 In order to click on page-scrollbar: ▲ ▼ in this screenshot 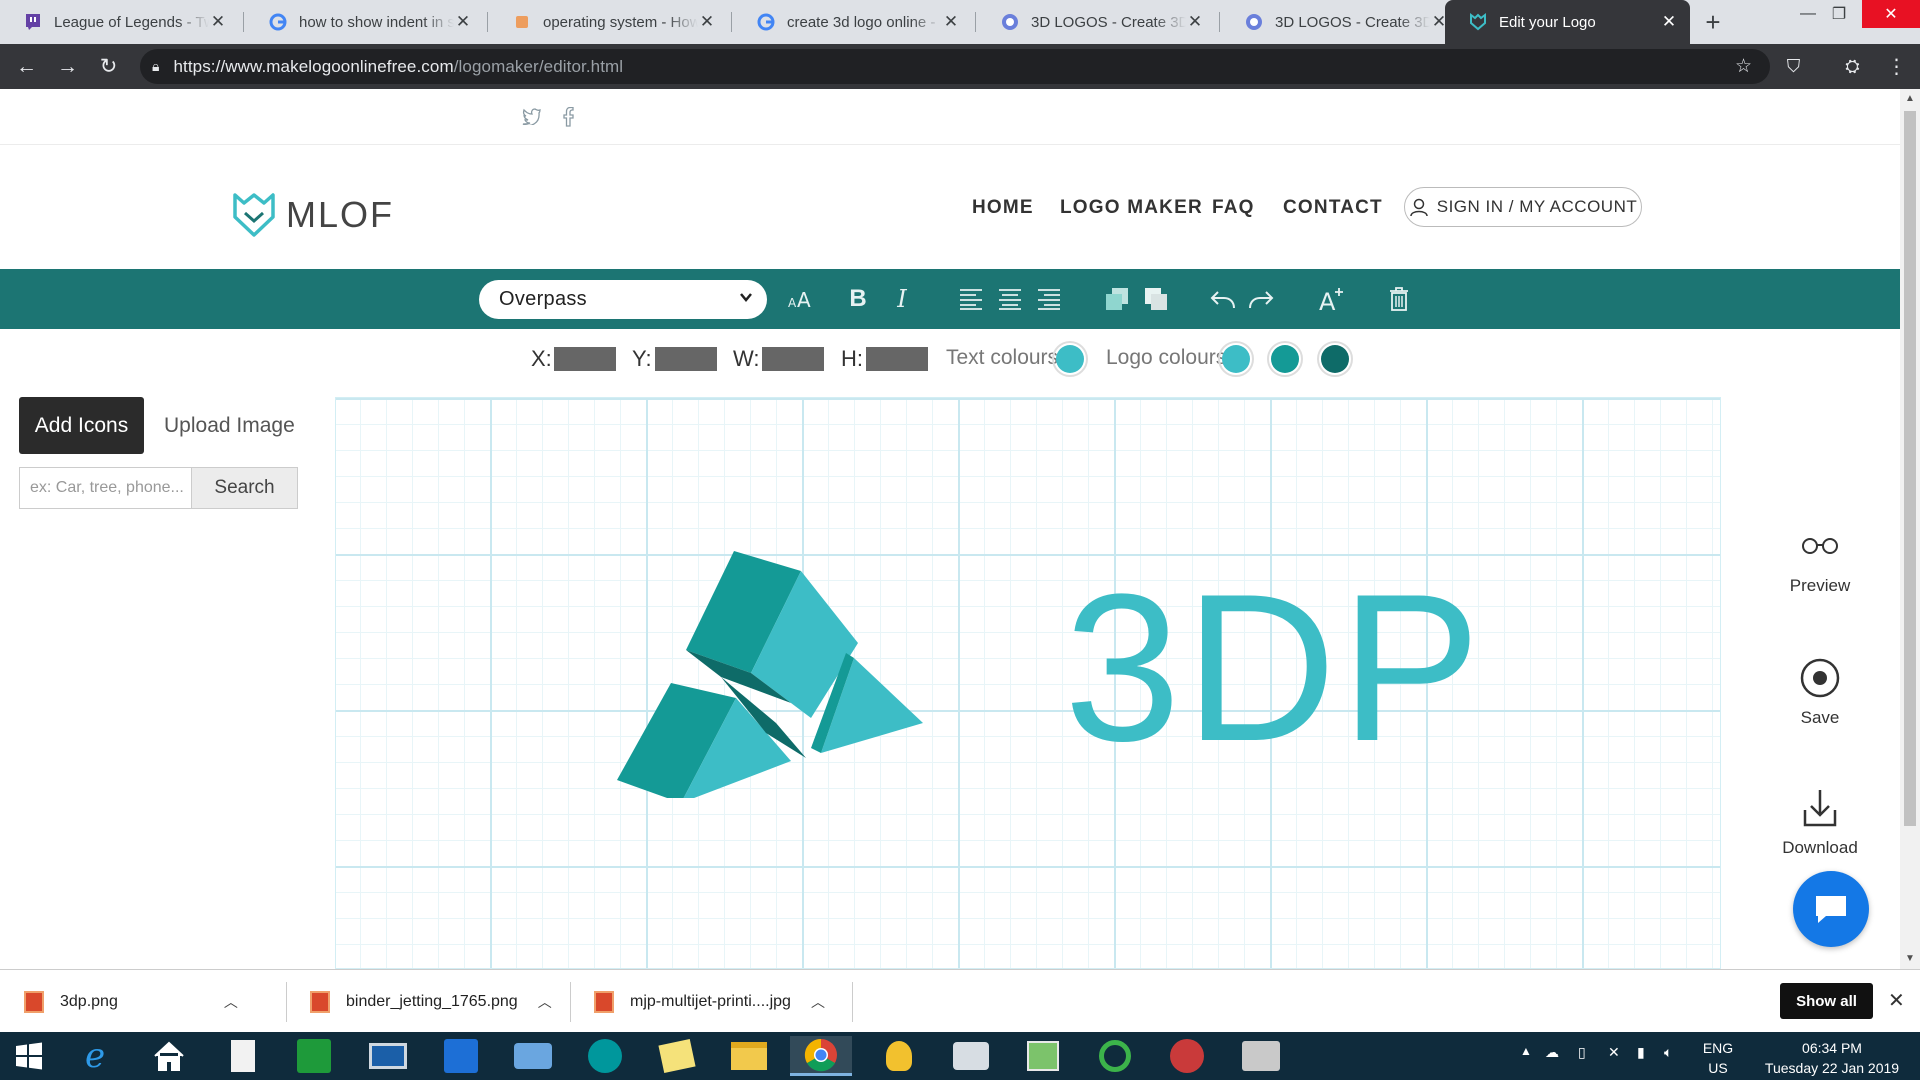, I will do `click(1910, 529)`.